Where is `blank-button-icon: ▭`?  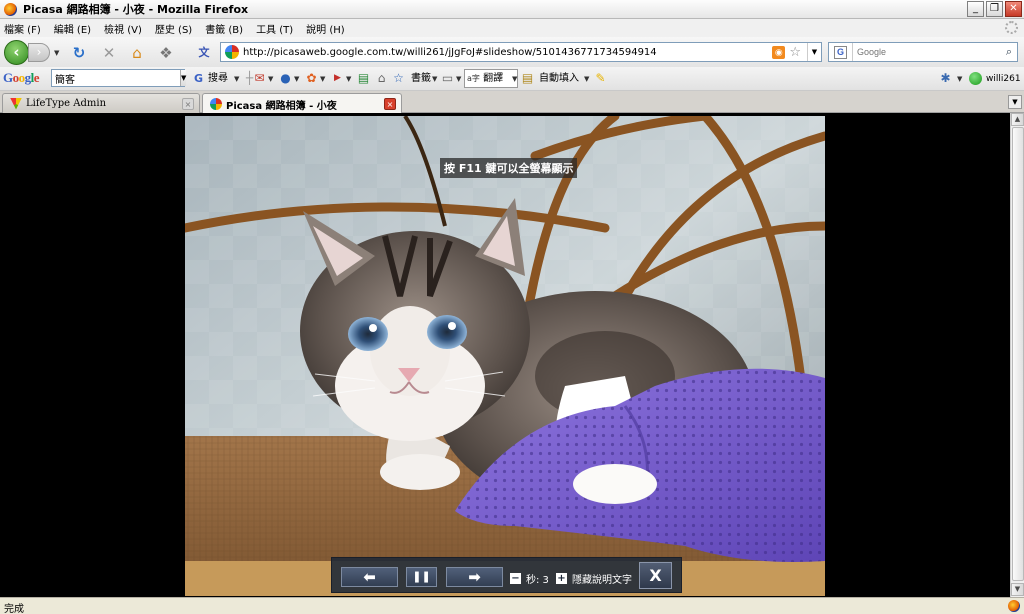 blank-button-icon: ▭ is located at coordinates (447, 78).